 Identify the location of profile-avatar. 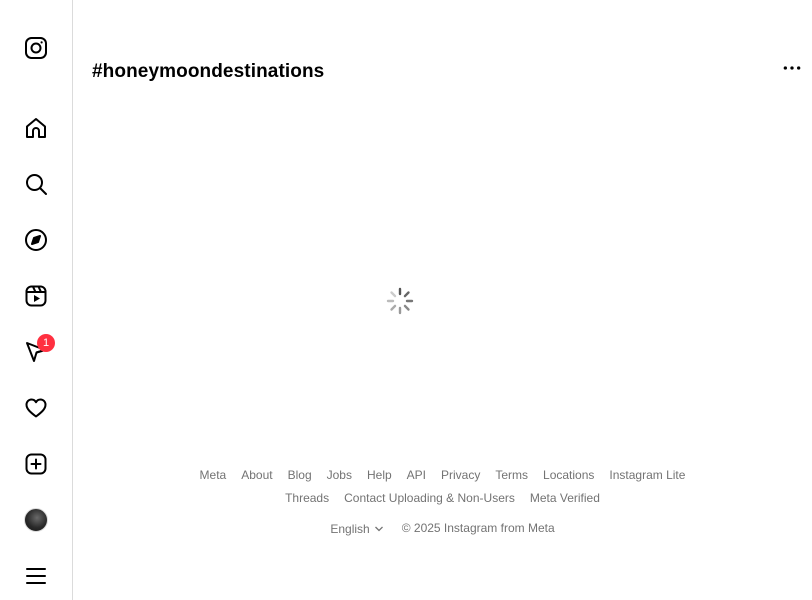
(36, 520).